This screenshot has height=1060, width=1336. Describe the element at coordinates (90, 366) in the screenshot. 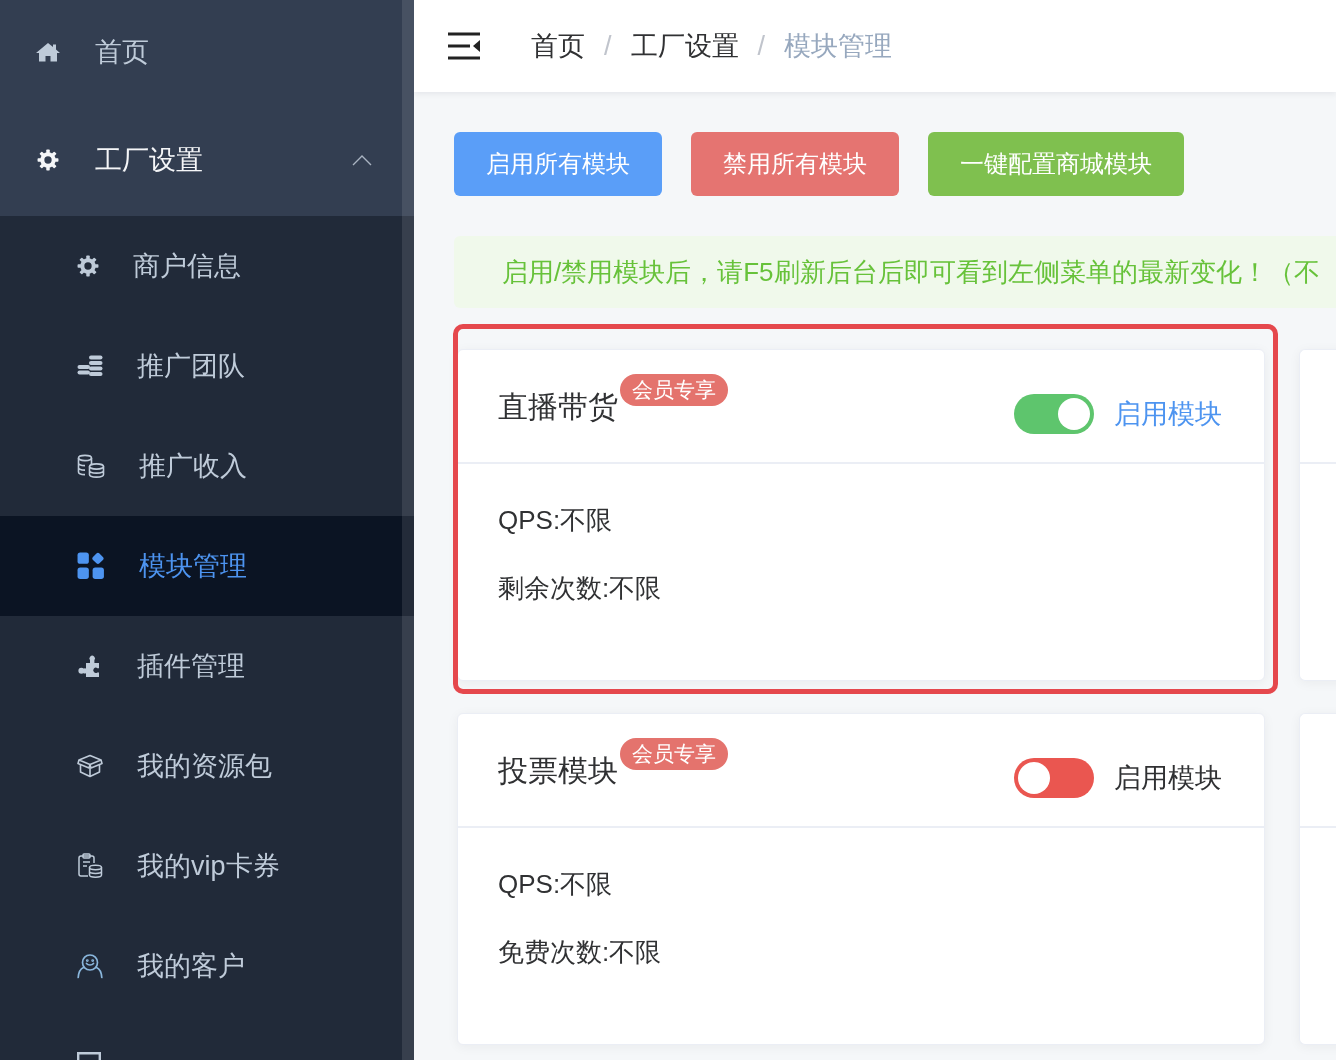

I see `coins-icon` at that location.